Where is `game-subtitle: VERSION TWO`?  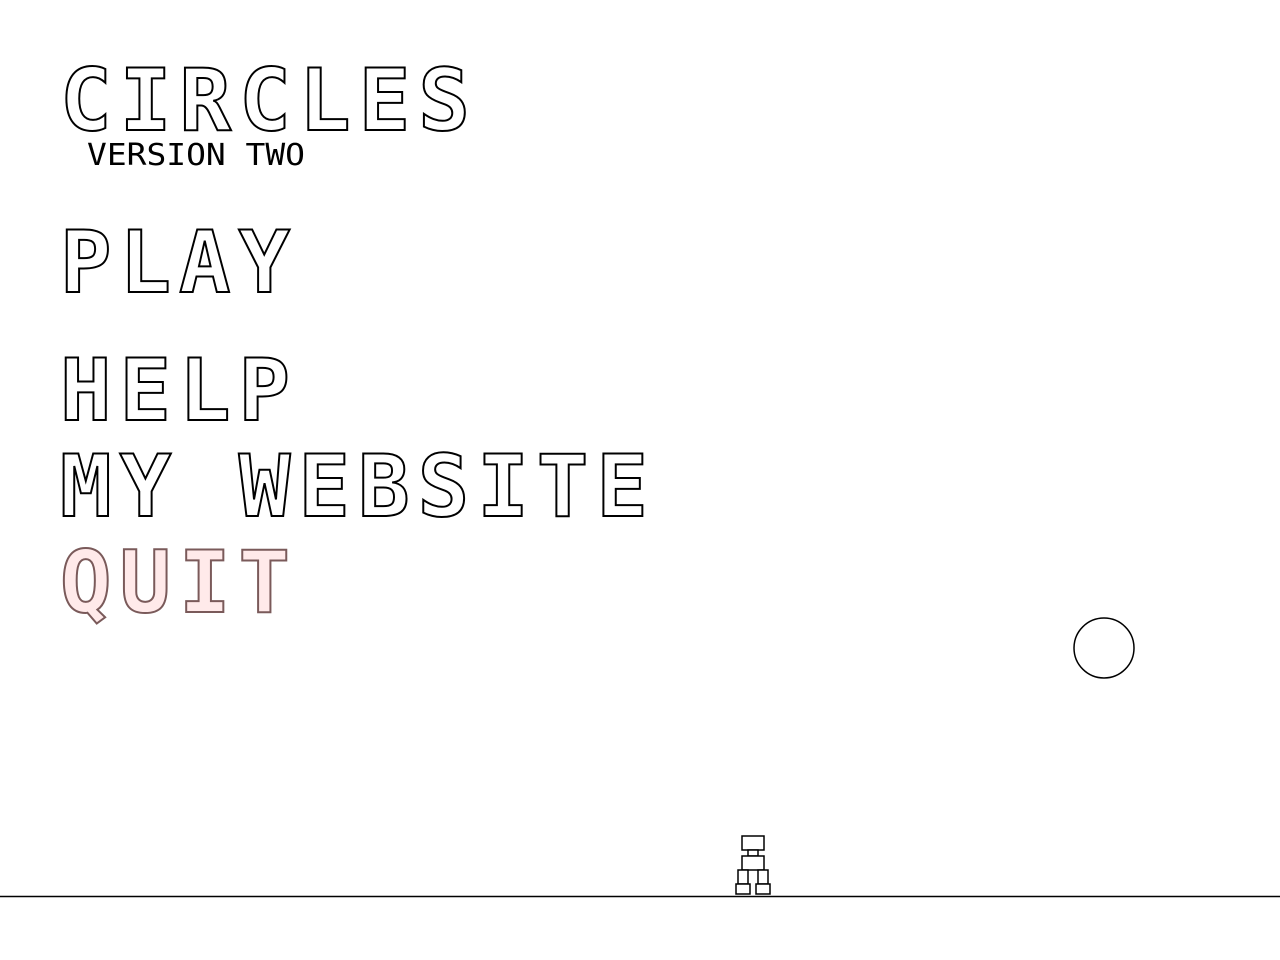
game-subtitle: VERSION TWO is located at coordinates (196, 155).